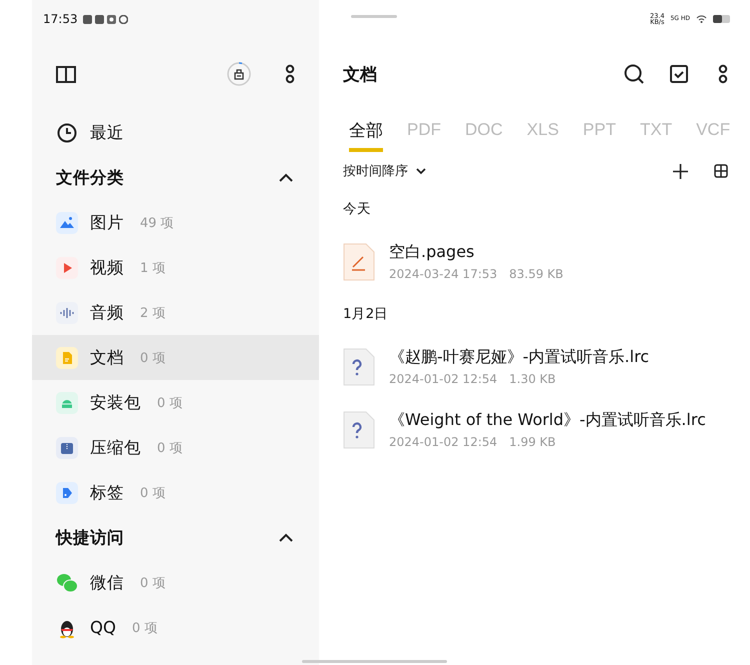  I want to click on waveform-icon, so click(67, 313).